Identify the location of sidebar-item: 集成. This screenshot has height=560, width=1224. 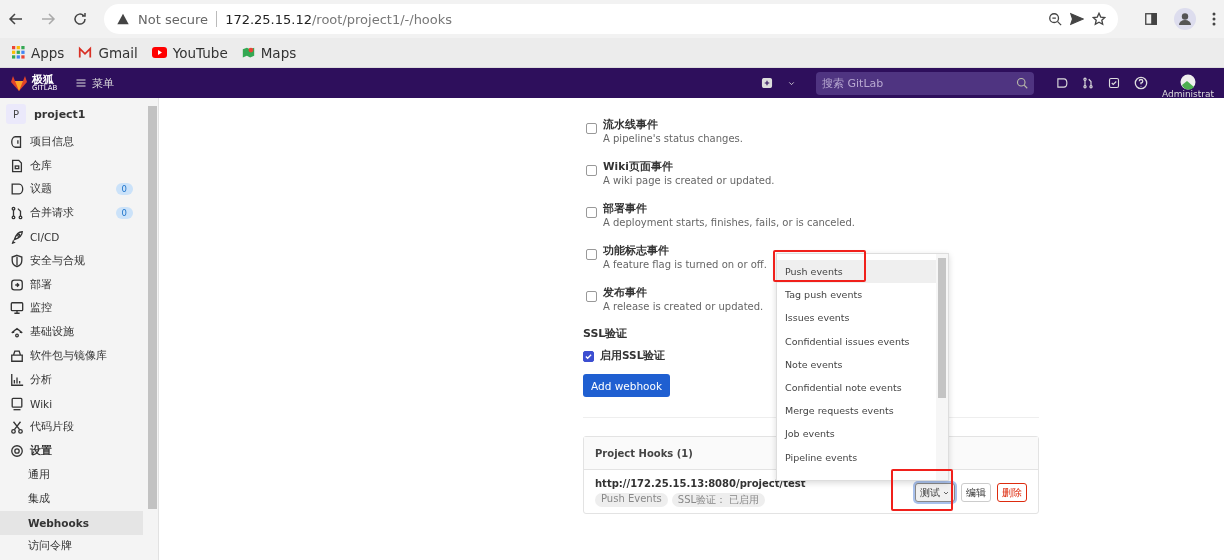
(73, 498).